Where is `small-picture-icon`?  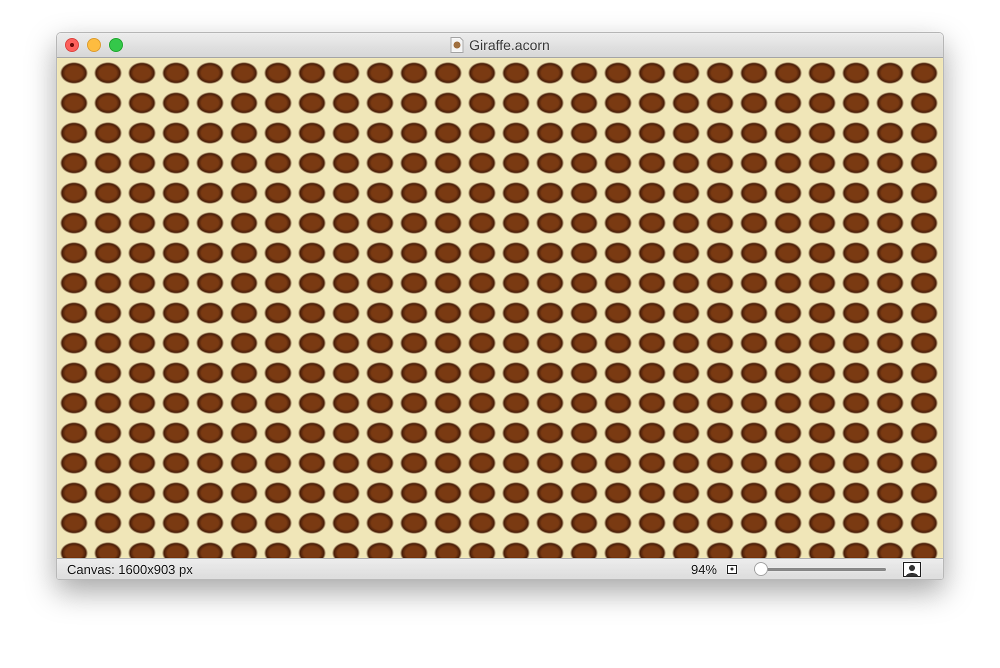
small-picture-icon is located at coordinates (732, 569).